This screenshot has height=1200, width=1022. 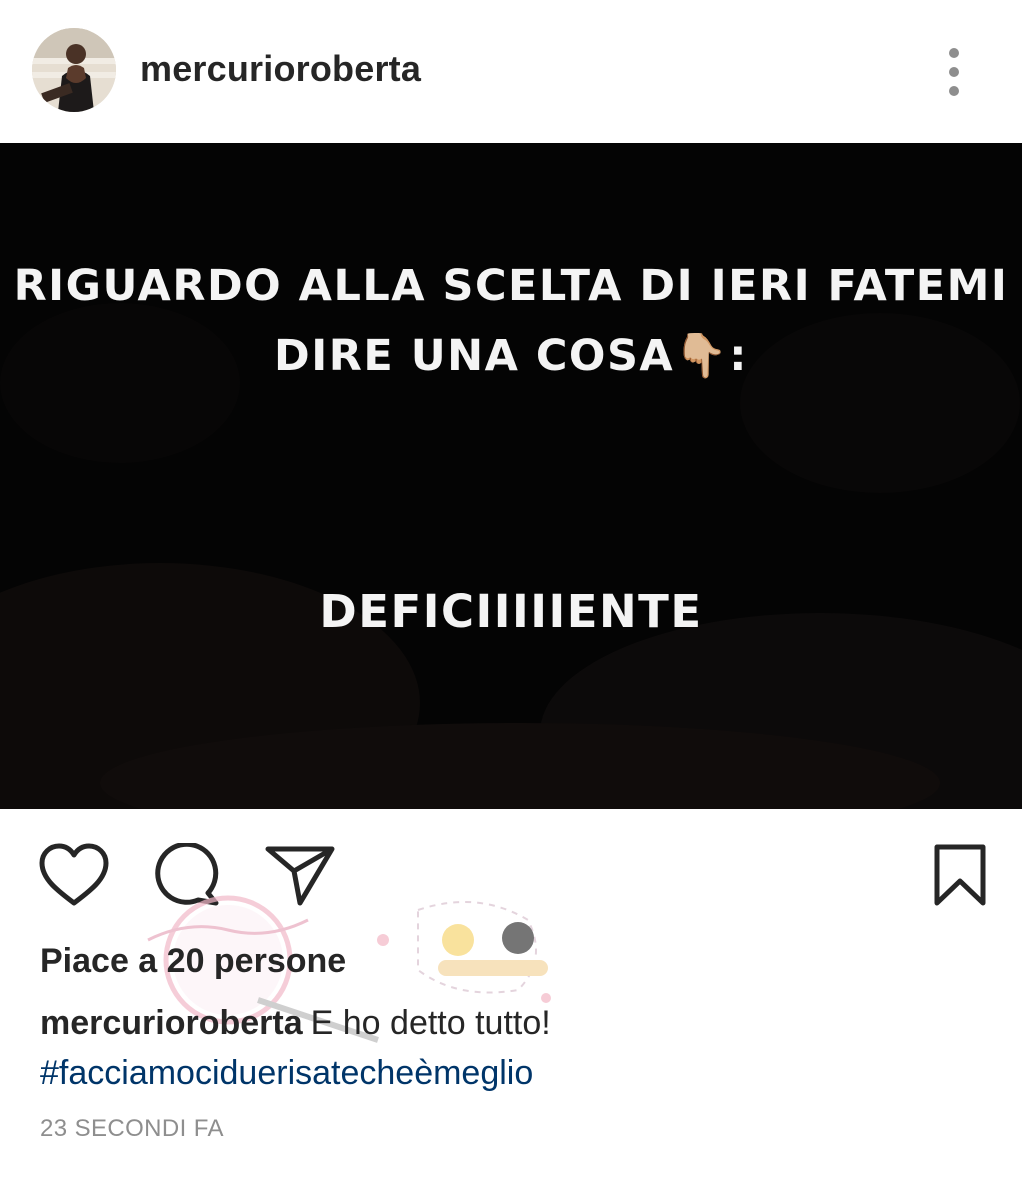 I want to click on image-text-line-3: DEFICIIIIIENTE, so click(x=511, y=611).